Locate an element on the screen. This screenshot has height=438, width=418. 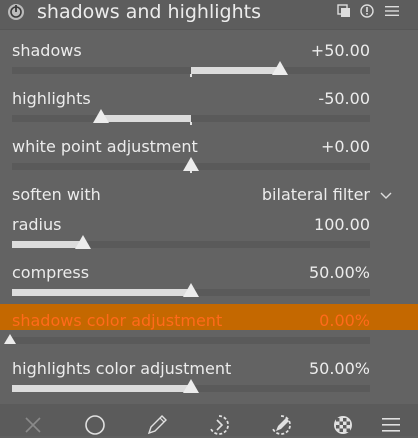
radius-slider: radius 100.00 is located at coordinates (196, 234).